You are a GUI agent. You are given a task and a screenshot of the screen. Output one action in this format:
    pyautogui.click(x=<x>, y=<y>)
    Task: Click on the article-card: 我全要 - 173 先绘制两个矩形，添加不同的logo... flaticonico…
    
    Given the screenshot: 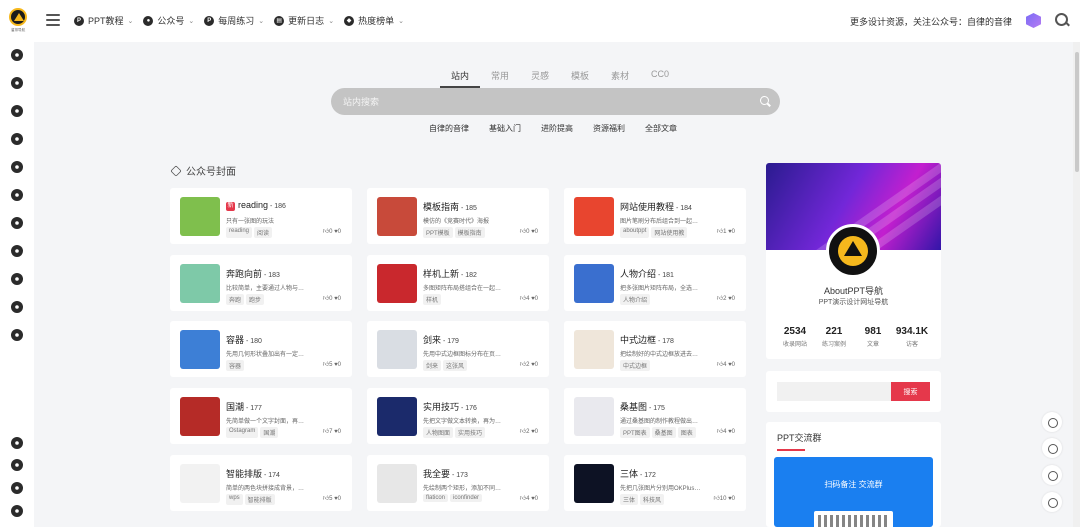 What is the action you would take?
    pyautogui.click(x=458, y=483)
    